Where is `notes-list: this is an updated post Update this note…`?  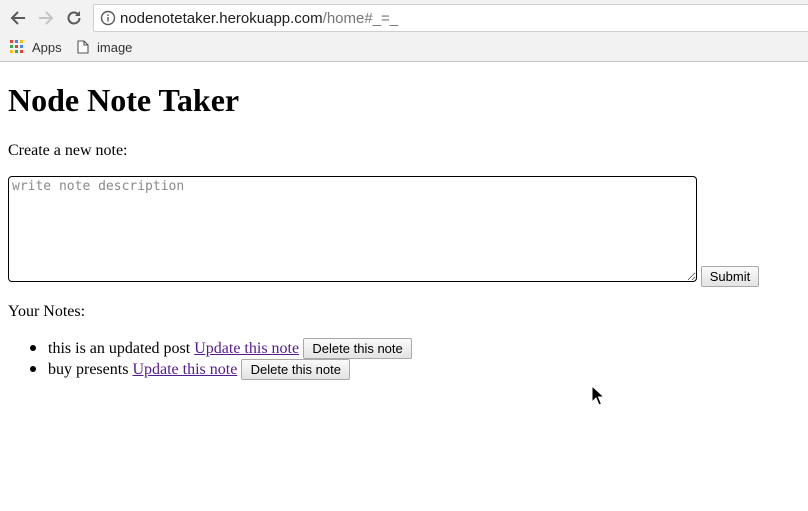
notes-list: this is an updated post Update this note… is located at coordinates (210, 359).